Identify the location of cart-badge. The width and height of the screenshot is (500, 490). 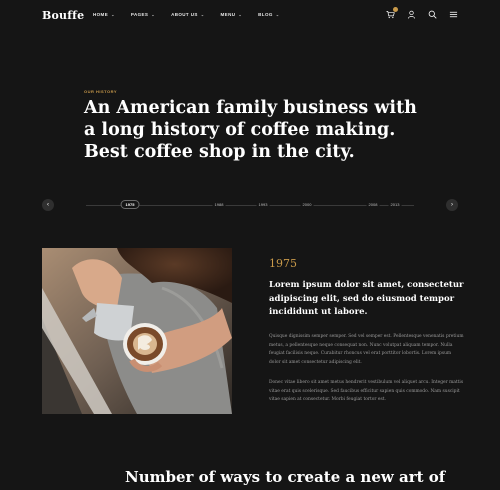
(395, 9).